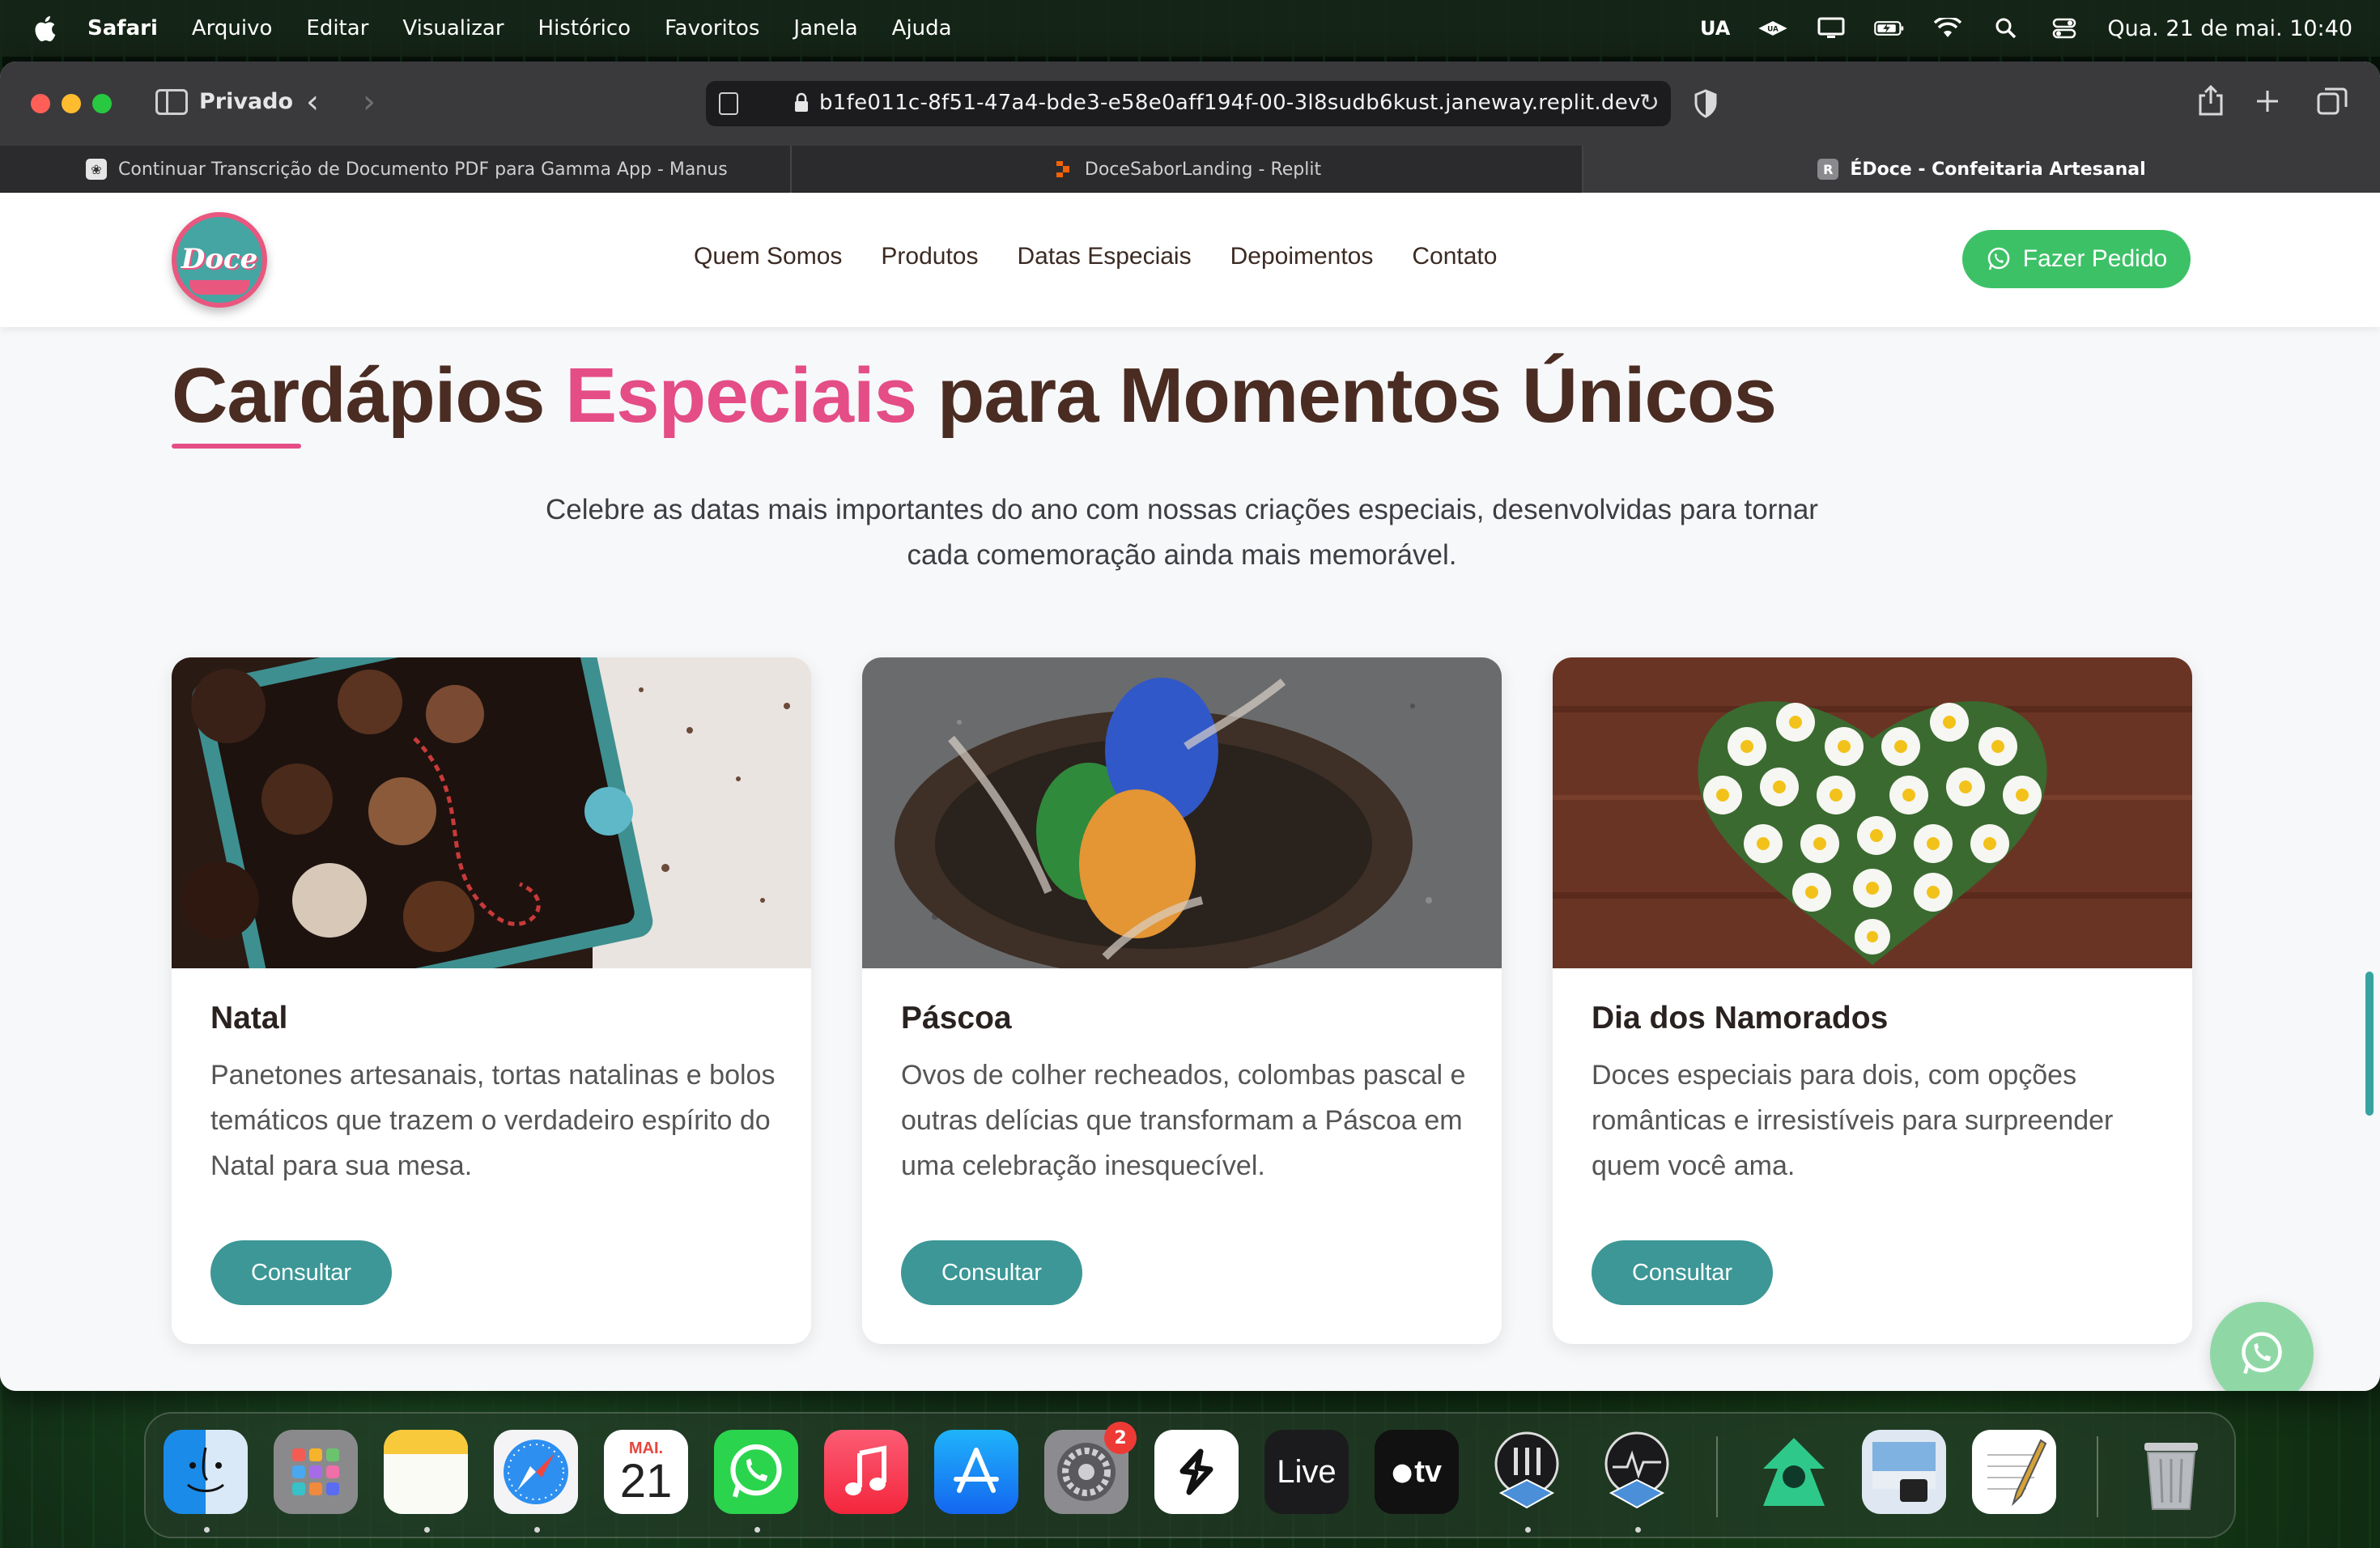 Image resolution: width=2380 pixels, height=1548 pixels. What do you see at coordinates (536, 1472) in the screenshot?
I see `safari-icon` at bounding box center [536, 1472].